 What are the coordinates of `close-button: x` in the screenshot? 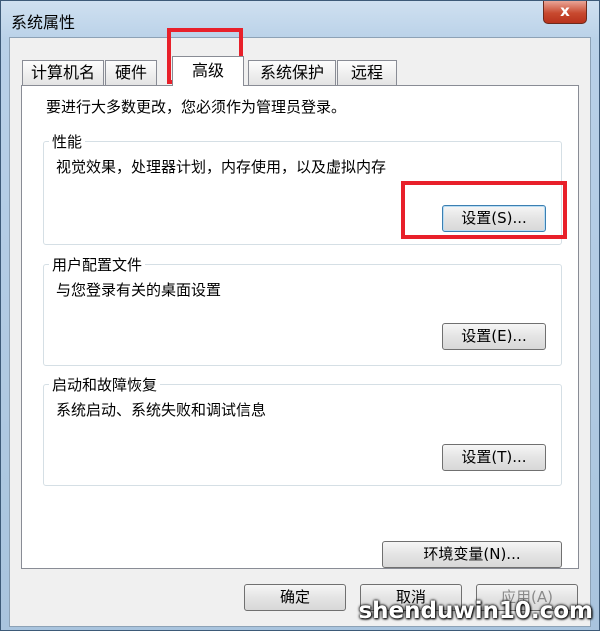 It's located at (565, 12).